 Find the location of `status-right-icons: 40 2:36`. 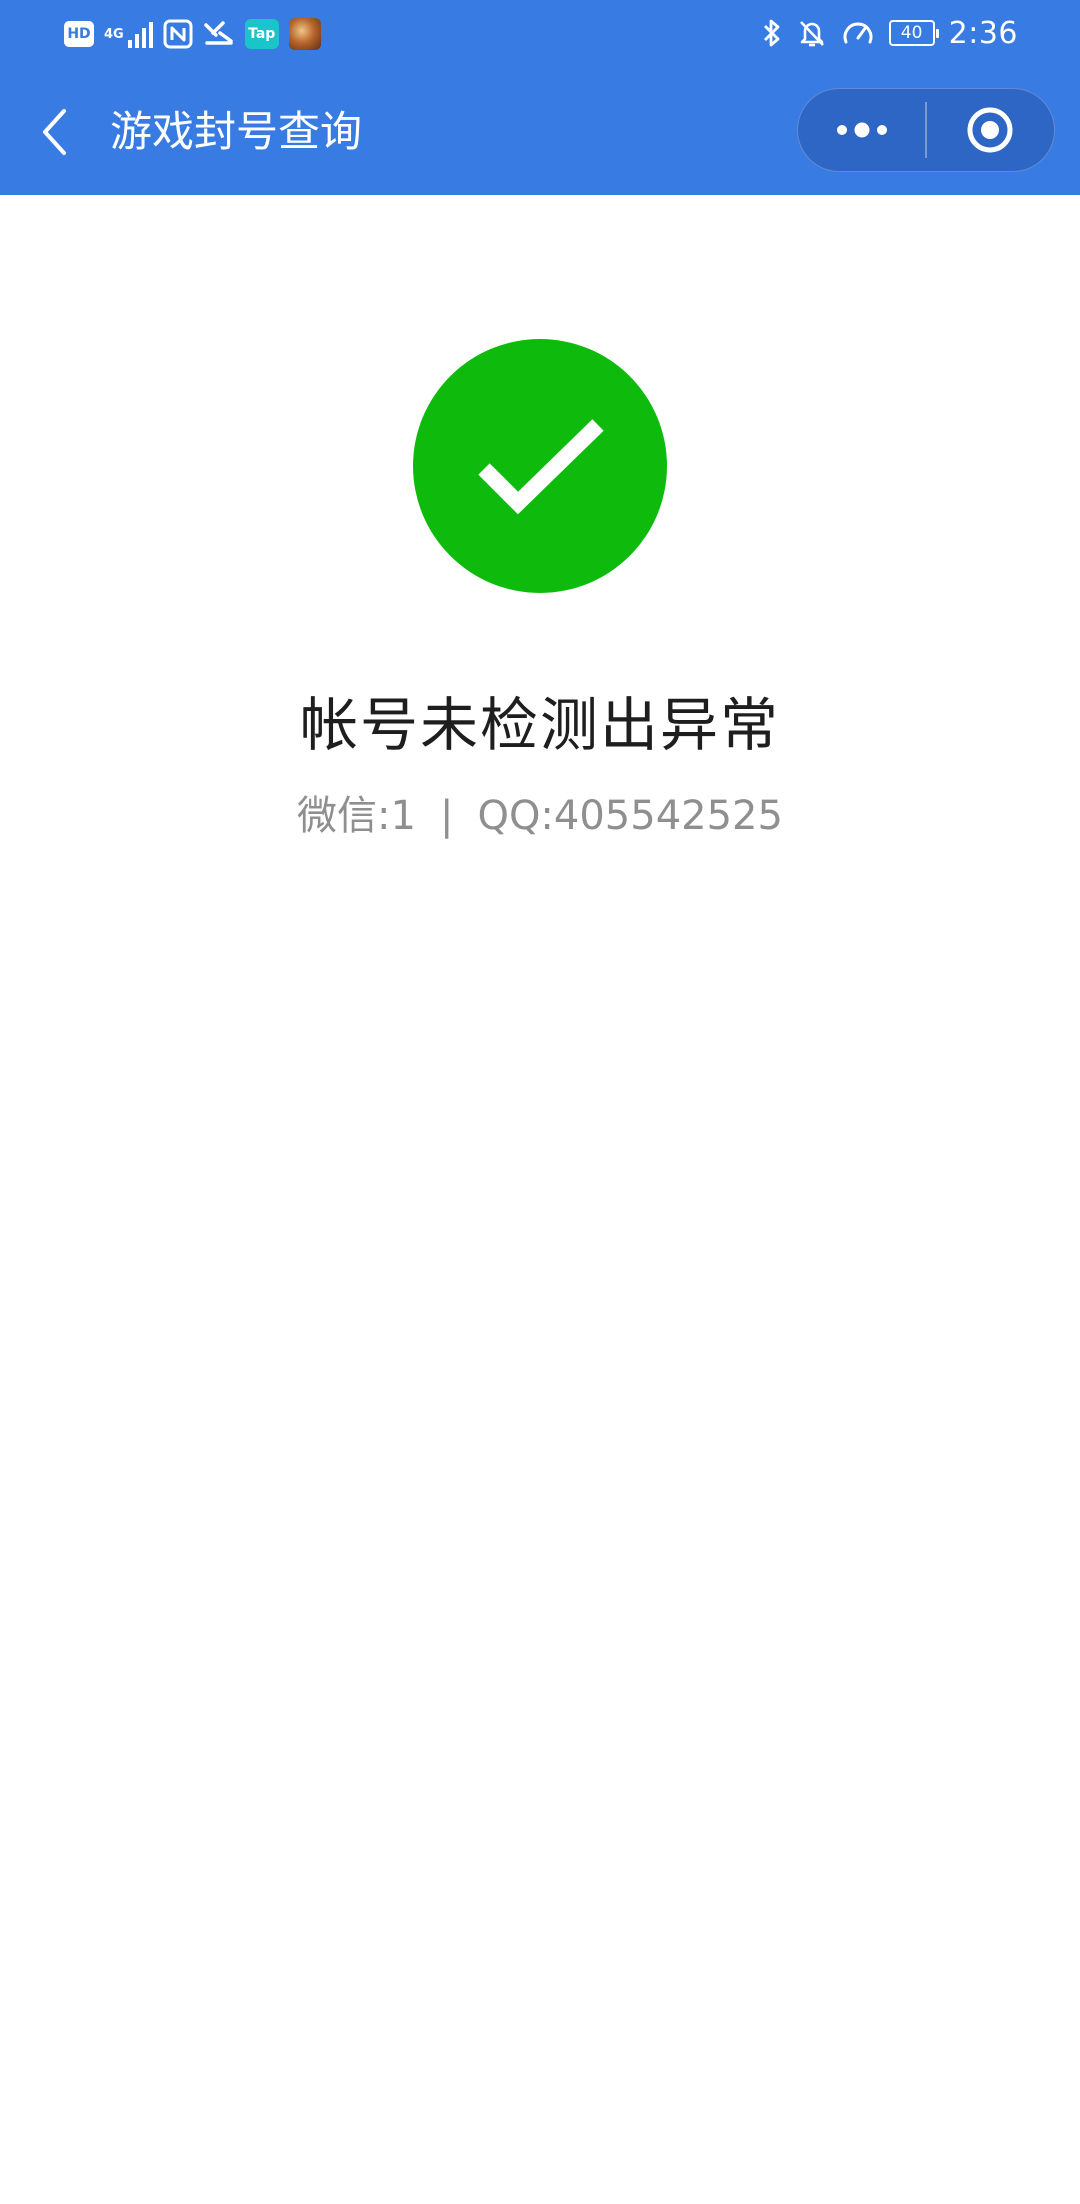

status-right-icons: 40 2:36 is located at coordinates (889, 33).